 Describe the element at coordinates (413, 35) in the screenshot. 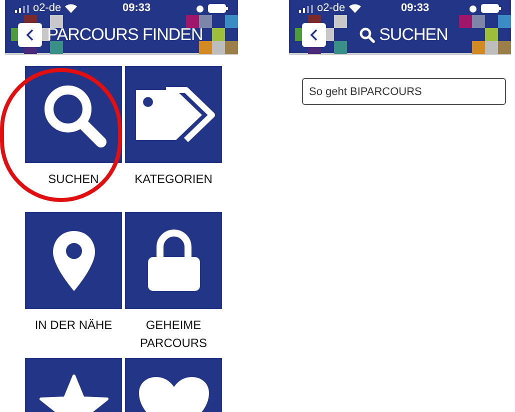

I see `screen-title: SUCHEN` at that location.